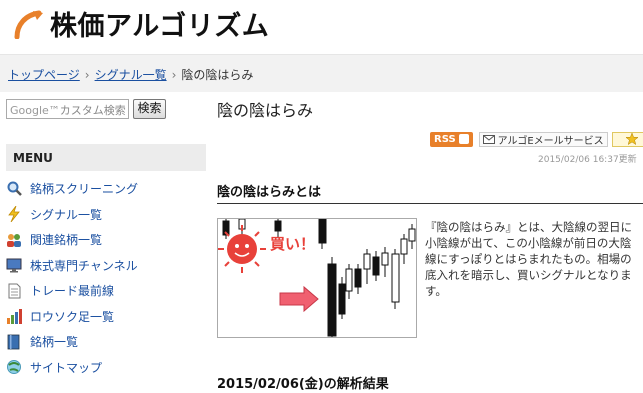 Image resolution: width=643 pixels, height=393 pixels. Describe the element at coordinates (106, 215) in the screenshot. I see `sidebar-item-signals: シグナル一覧` at that location.